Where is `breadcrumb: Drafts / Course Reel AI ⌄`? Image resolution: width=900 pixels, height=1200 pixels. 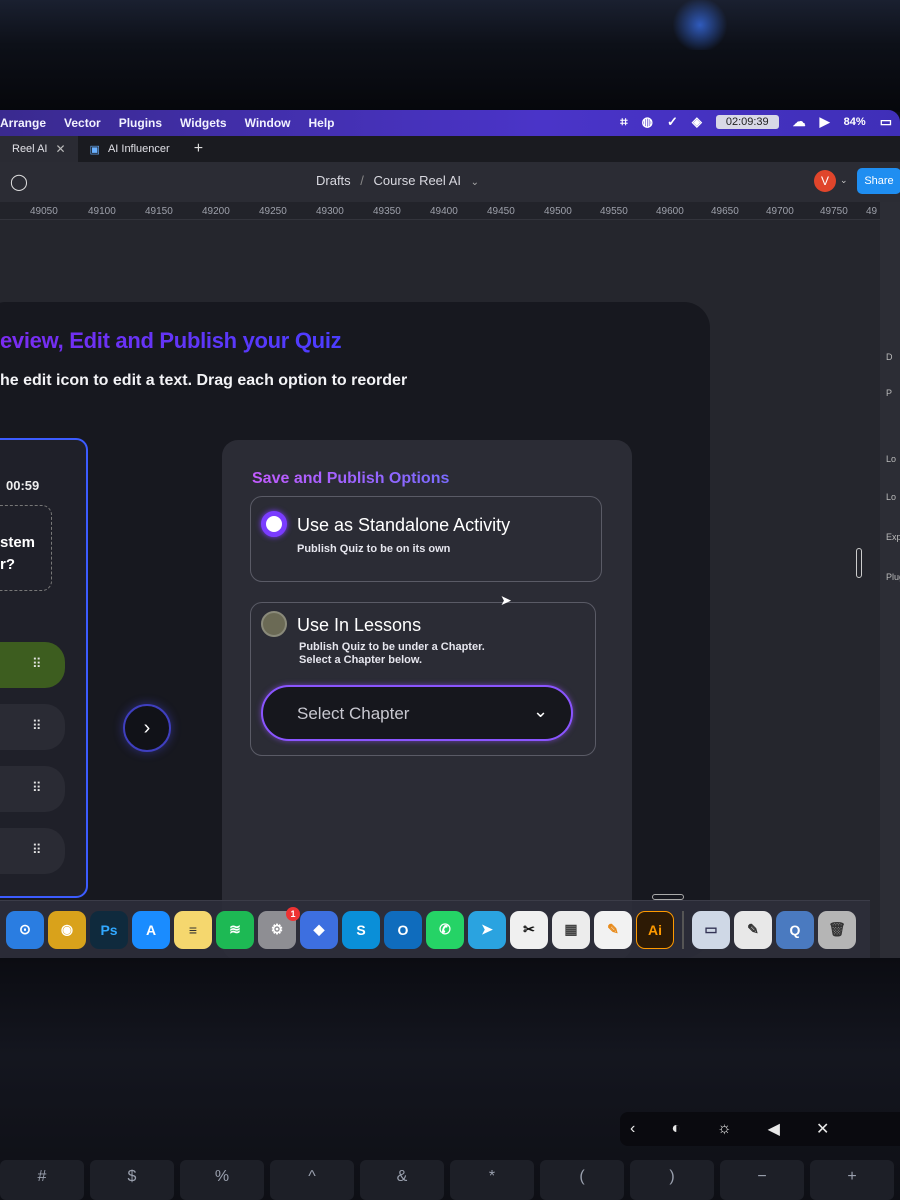
breadcrumb: Drafts / Course Reel AI ⌄ is located at coordinates (397, 180).